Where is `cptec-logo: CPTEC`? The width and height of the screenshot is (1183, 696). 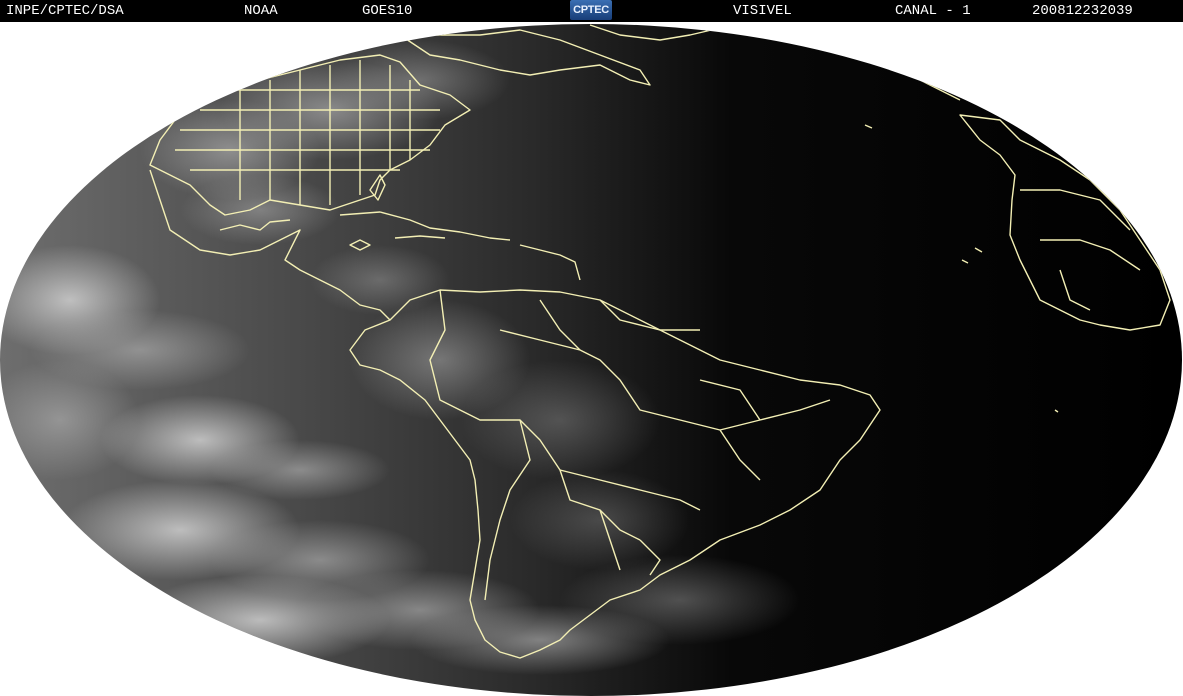
cptec-logo: CPTEC is located at coordinates (591, 10).